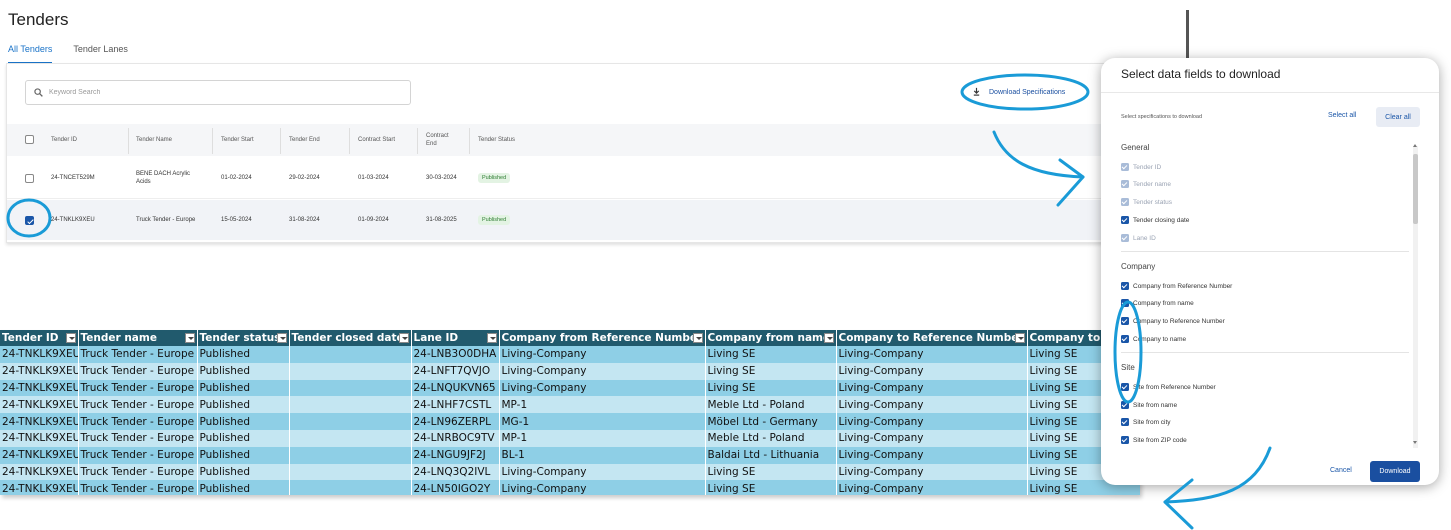  I want to click on col-header-tender-end: Tender End, so click(304, 140).